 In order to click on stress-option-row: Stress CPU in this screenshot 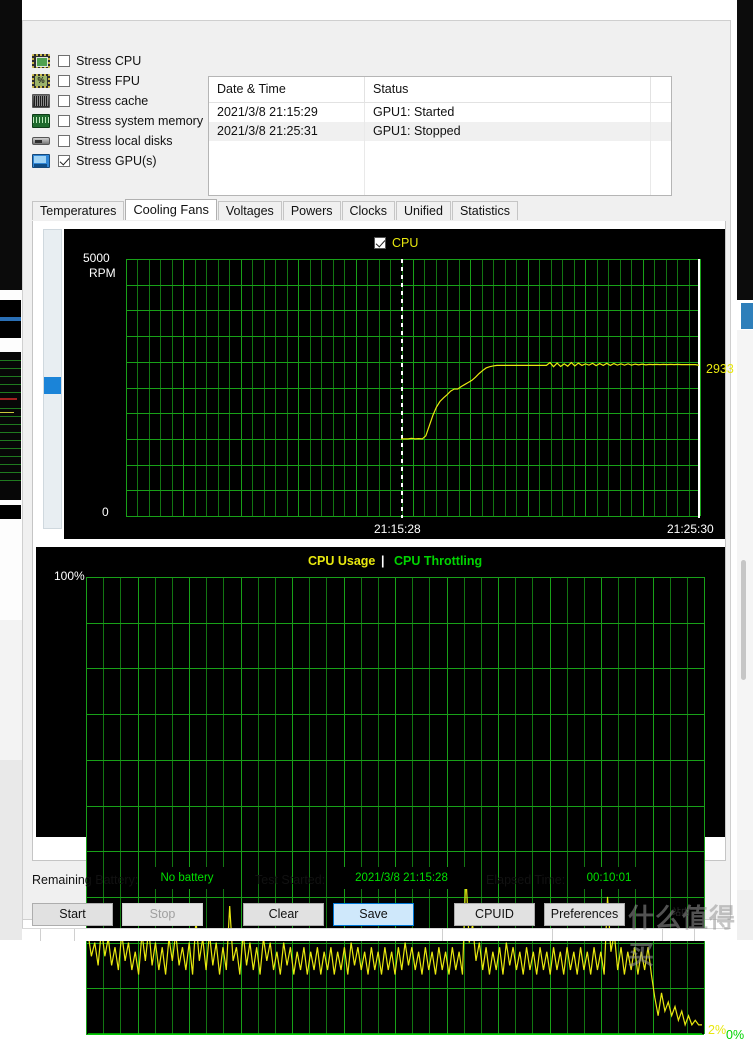, I will do `click(118, 61)`.